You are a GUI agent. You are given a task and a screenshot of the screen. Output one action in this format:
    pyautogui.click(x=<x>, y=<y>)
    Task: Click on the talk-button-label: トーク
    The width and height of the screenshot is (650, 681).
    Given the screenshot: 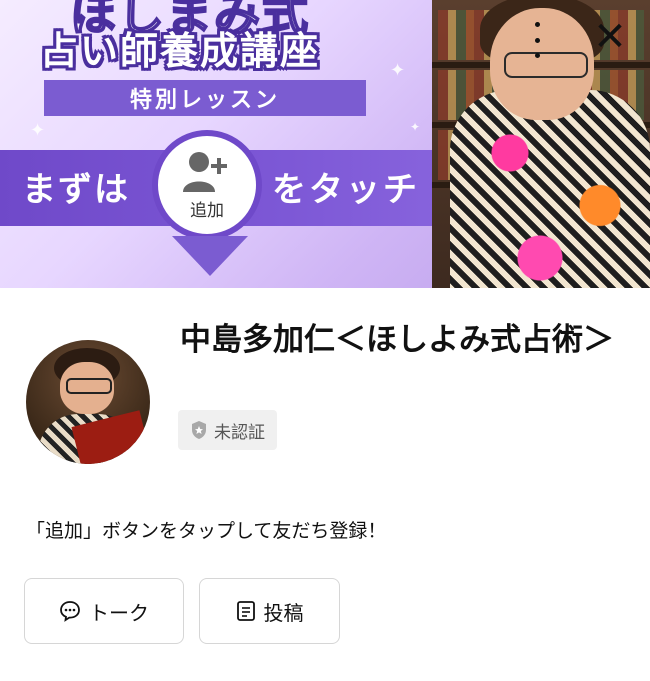 What is the action you would take?
    pyautogui.click(x=119, y=612)
    